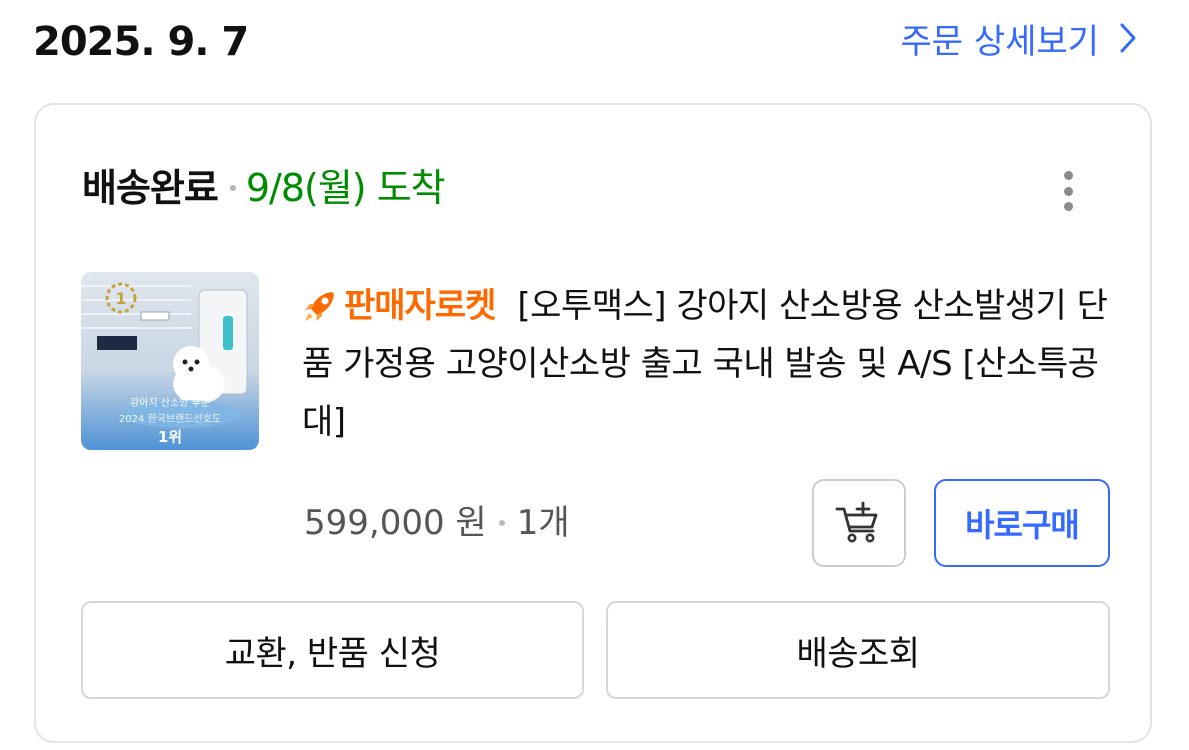  I want to click on delivery-status-row: 배송완료 9/8(월) 도착, so click(264, 188).